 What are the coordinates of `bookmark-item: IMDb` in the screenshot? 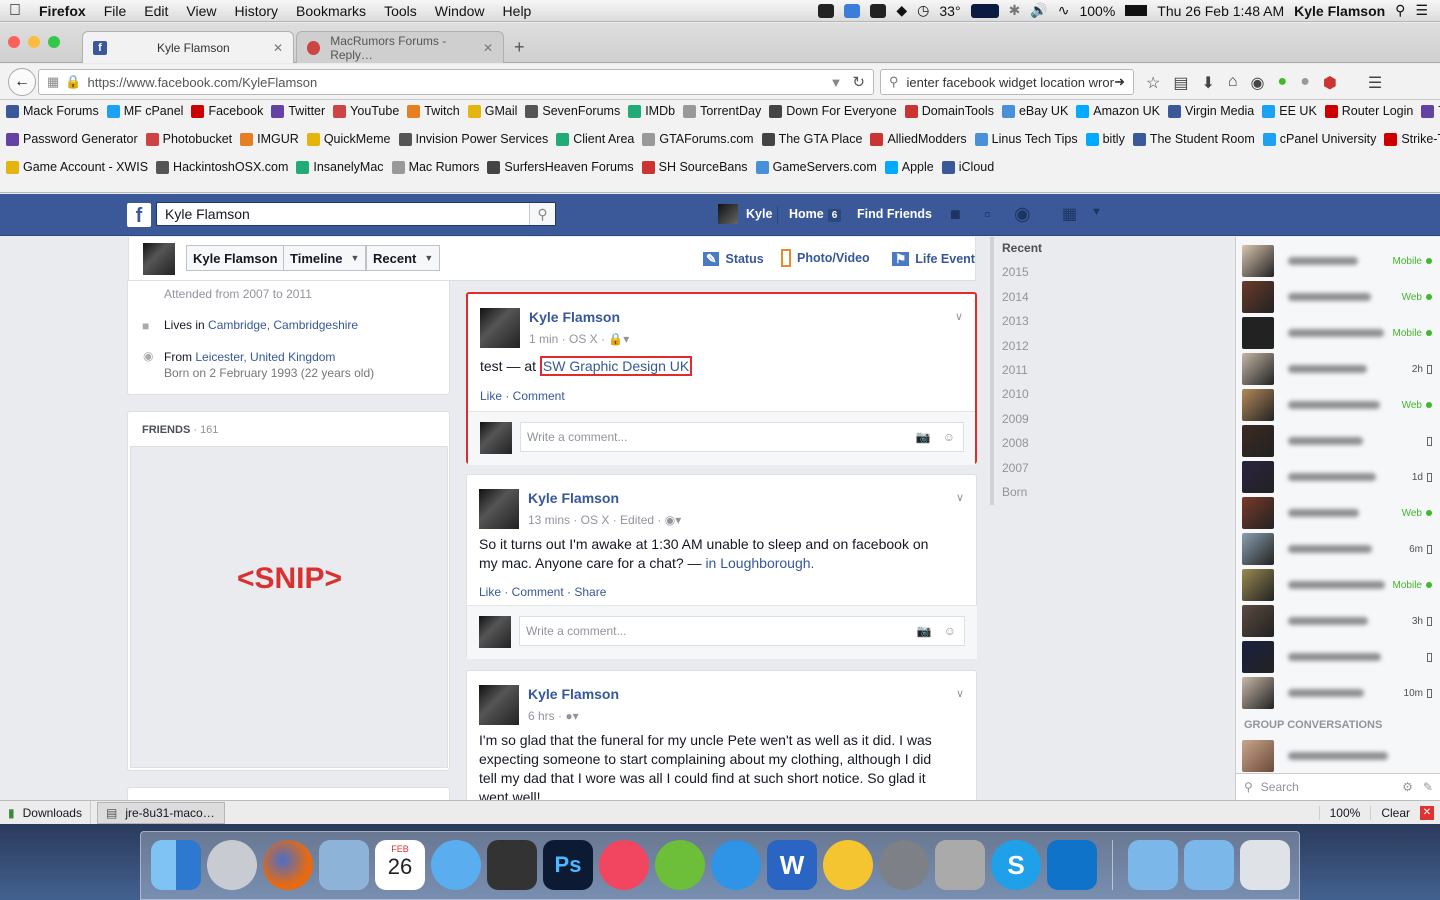 It's located at (651, 111).